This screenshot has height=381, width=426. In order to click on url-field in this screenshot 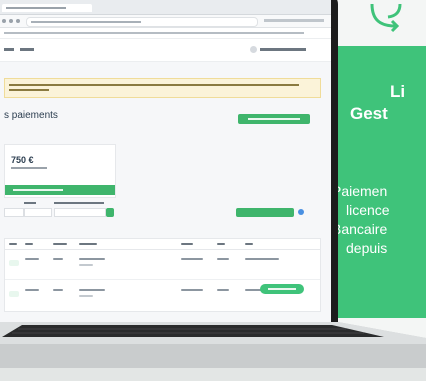, I will do `click(142, 22)`.